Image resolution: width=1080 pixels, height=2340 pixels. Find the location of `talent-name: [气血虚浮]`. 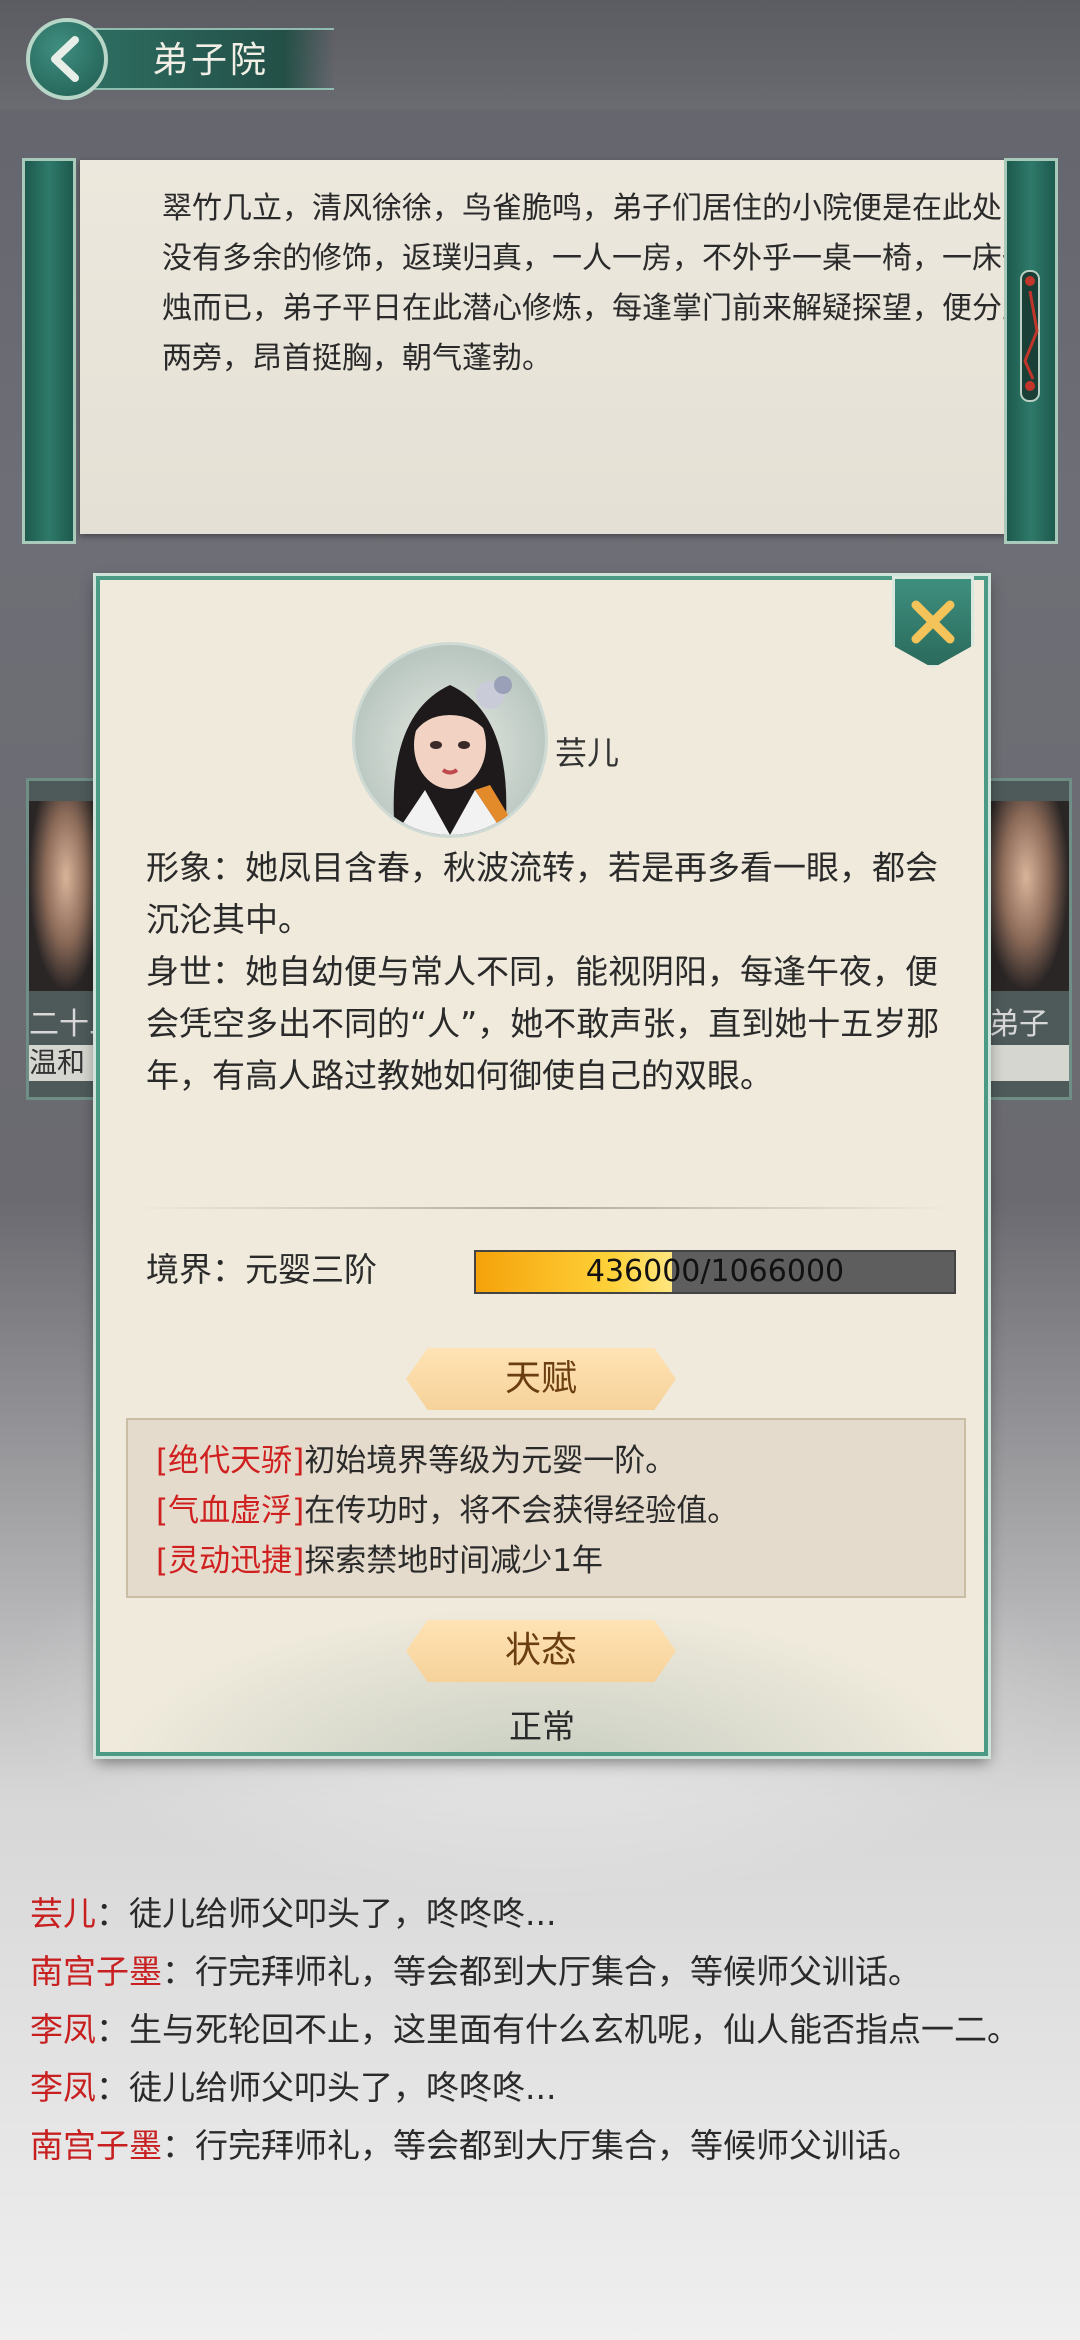

talent-name: [气血虚浮] is located at coordinates (230, 1511).